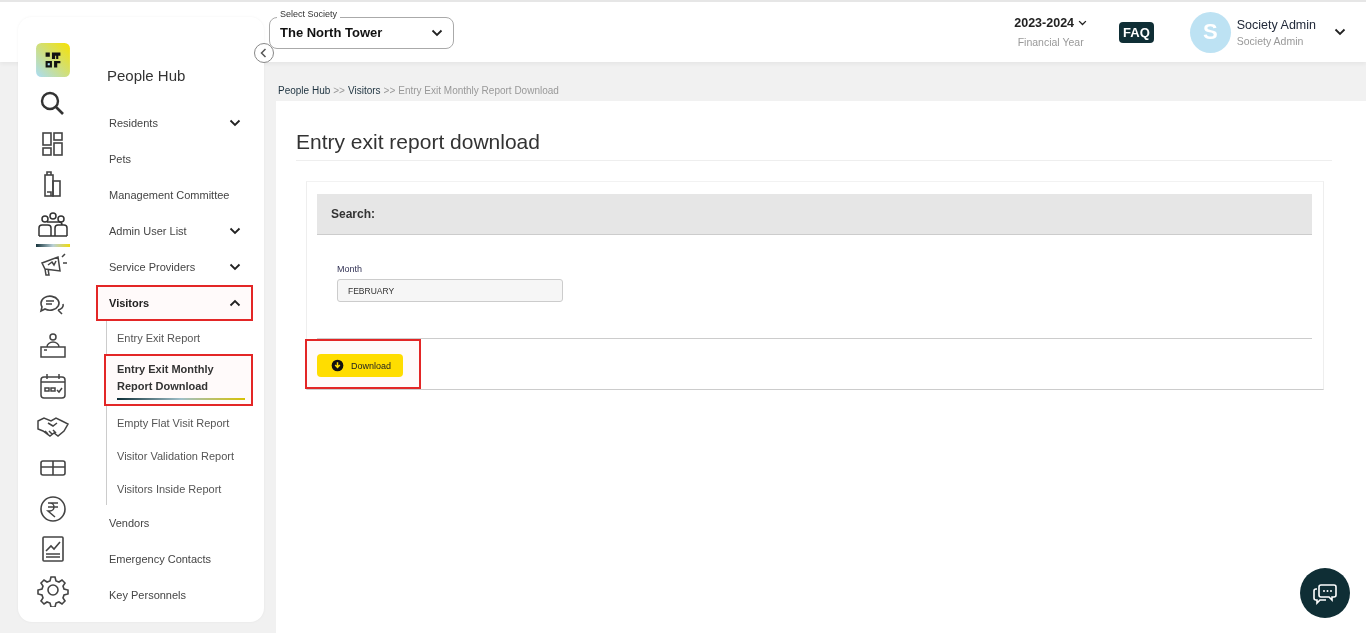  Describe the element at coordinates (1276, 24) in the screenshot. I see `user-name: Society Admin` at that location.